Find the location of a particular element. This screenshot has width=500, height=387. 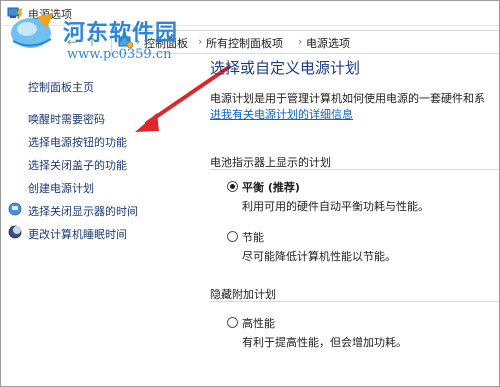

sidebar-item-display-off: 选择关闭显示器的时间 is located at coordinates (83, 211).